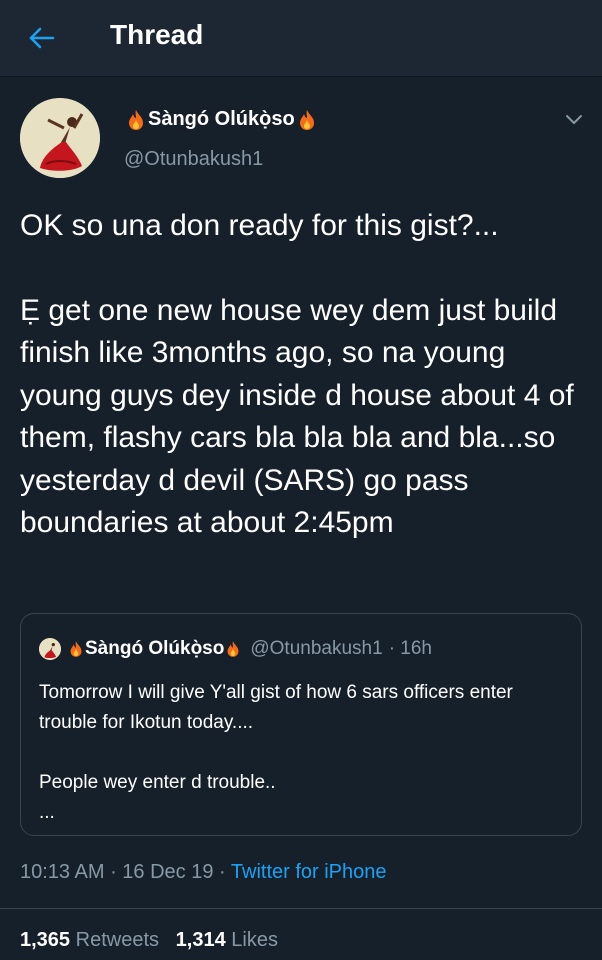 The height and width of the screenshot is (960, 602). I want to click on quoted-tweet-header: Sàngó Olúkọ̀so @Otunbakush1 · 16h, so click(235, 649).